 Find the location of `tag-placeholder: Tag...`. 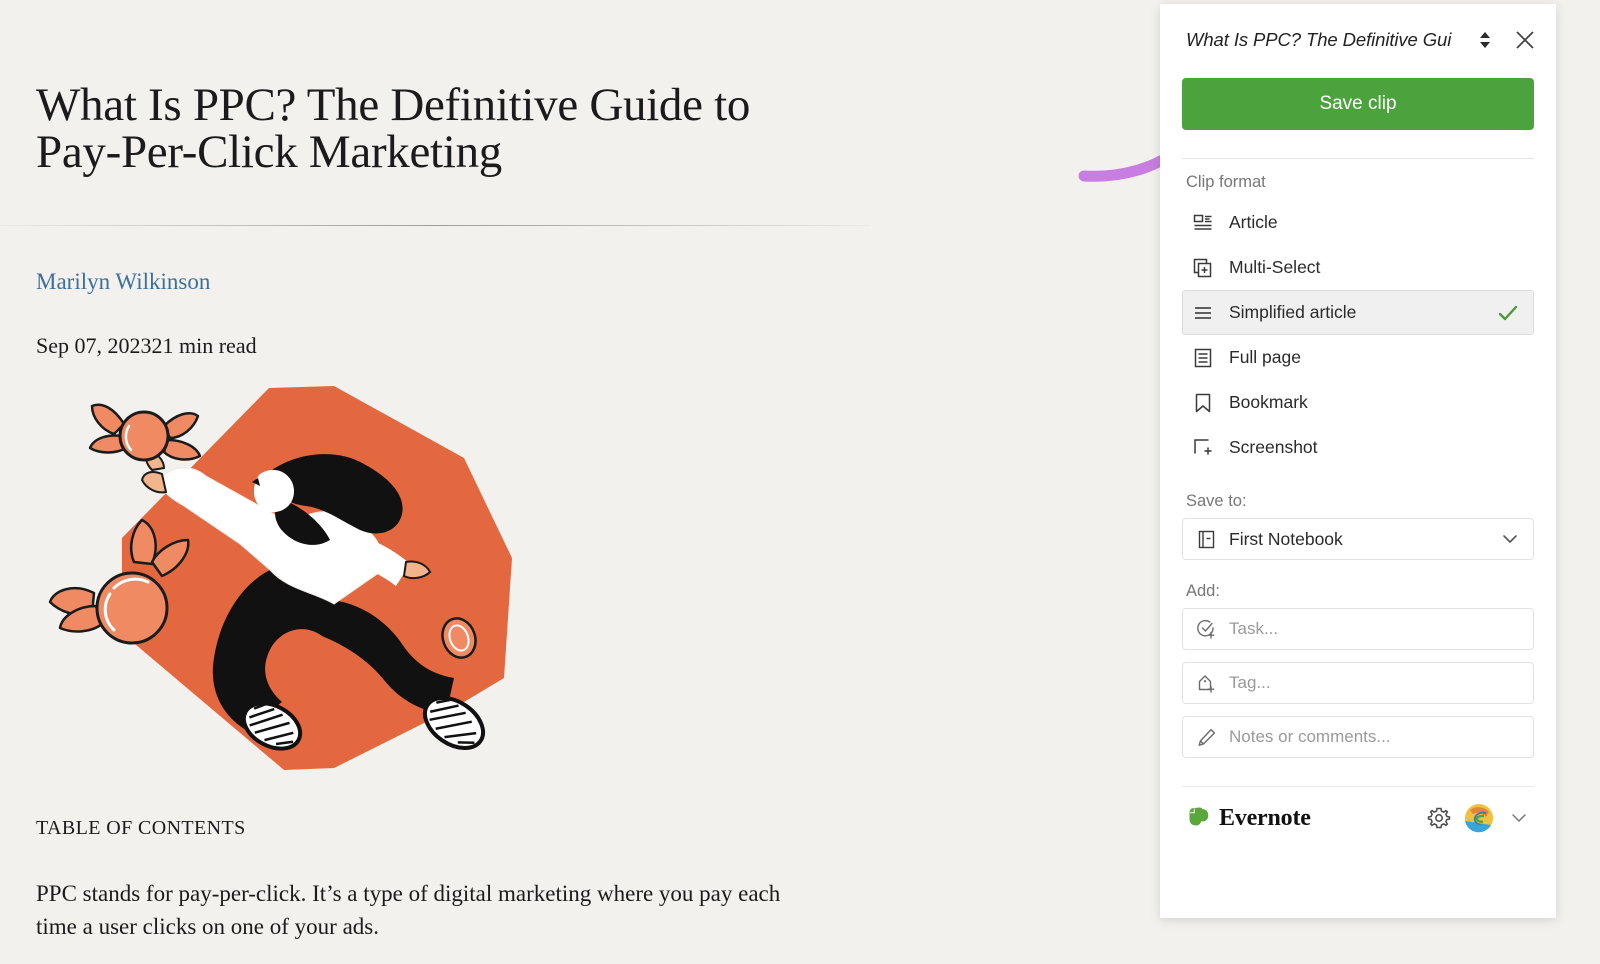

tag-placeholder: Tag... is located at coordinates (1250, 682).